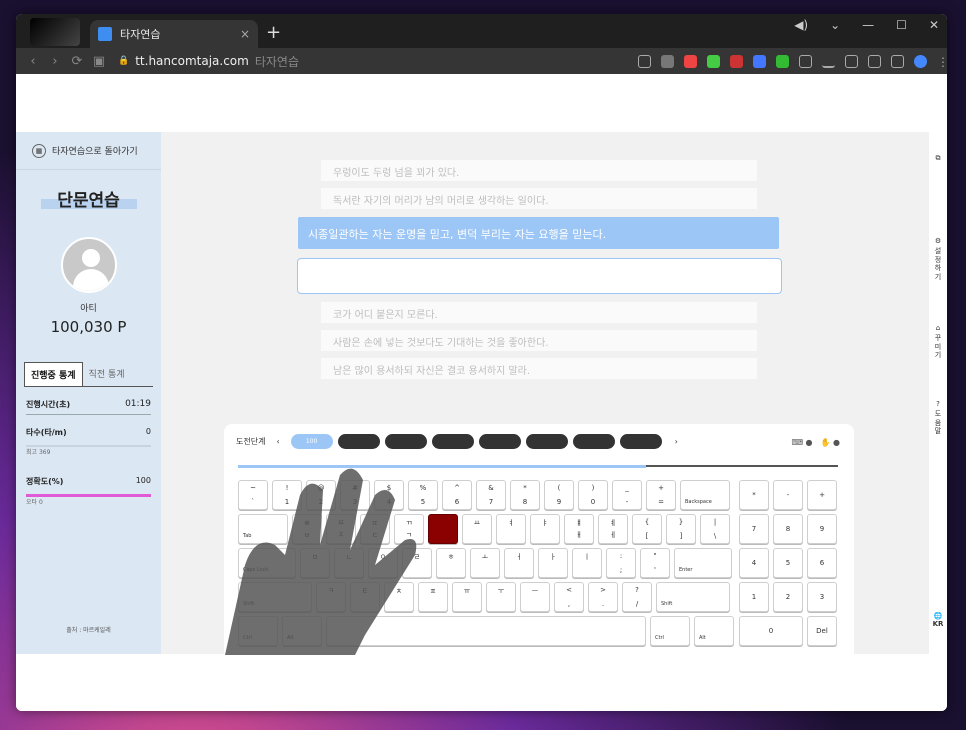 Image resolution: width=966 pixels, height=730 pixels. I want to click on keyboard-key: ㅌ, so click(365, 597).